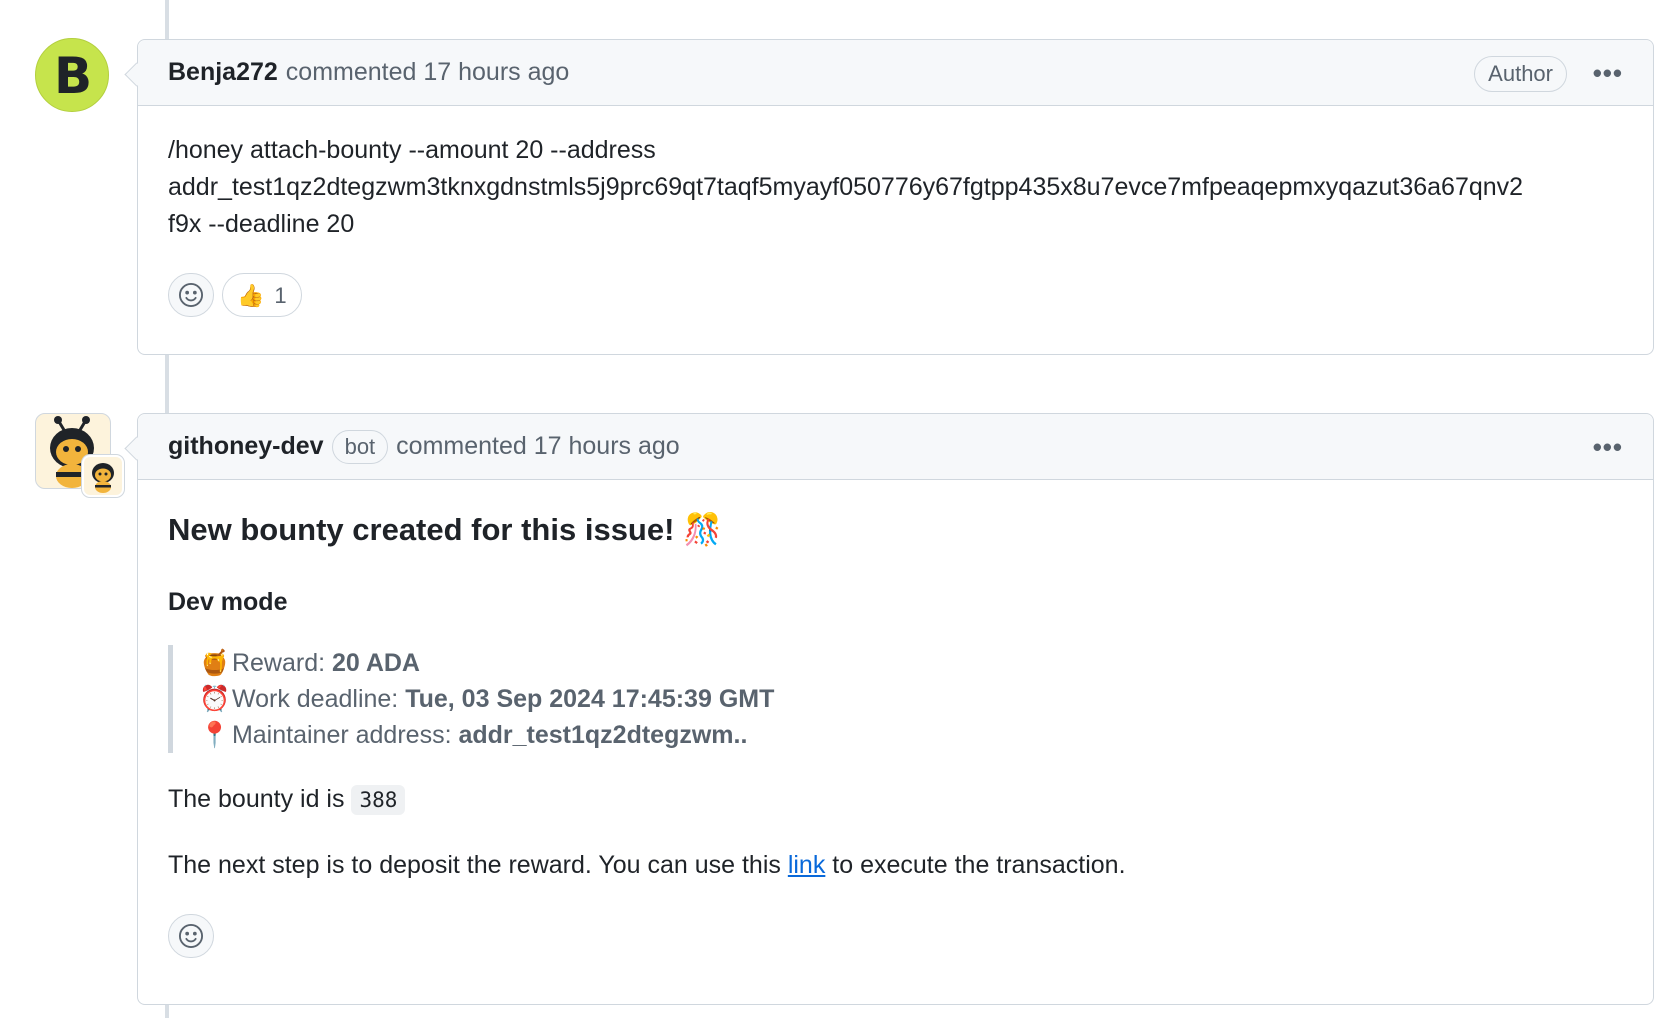 The width and height of the screenshot is (1672, 1018). I want to click on bot-badge: bot, so click(360, 446).